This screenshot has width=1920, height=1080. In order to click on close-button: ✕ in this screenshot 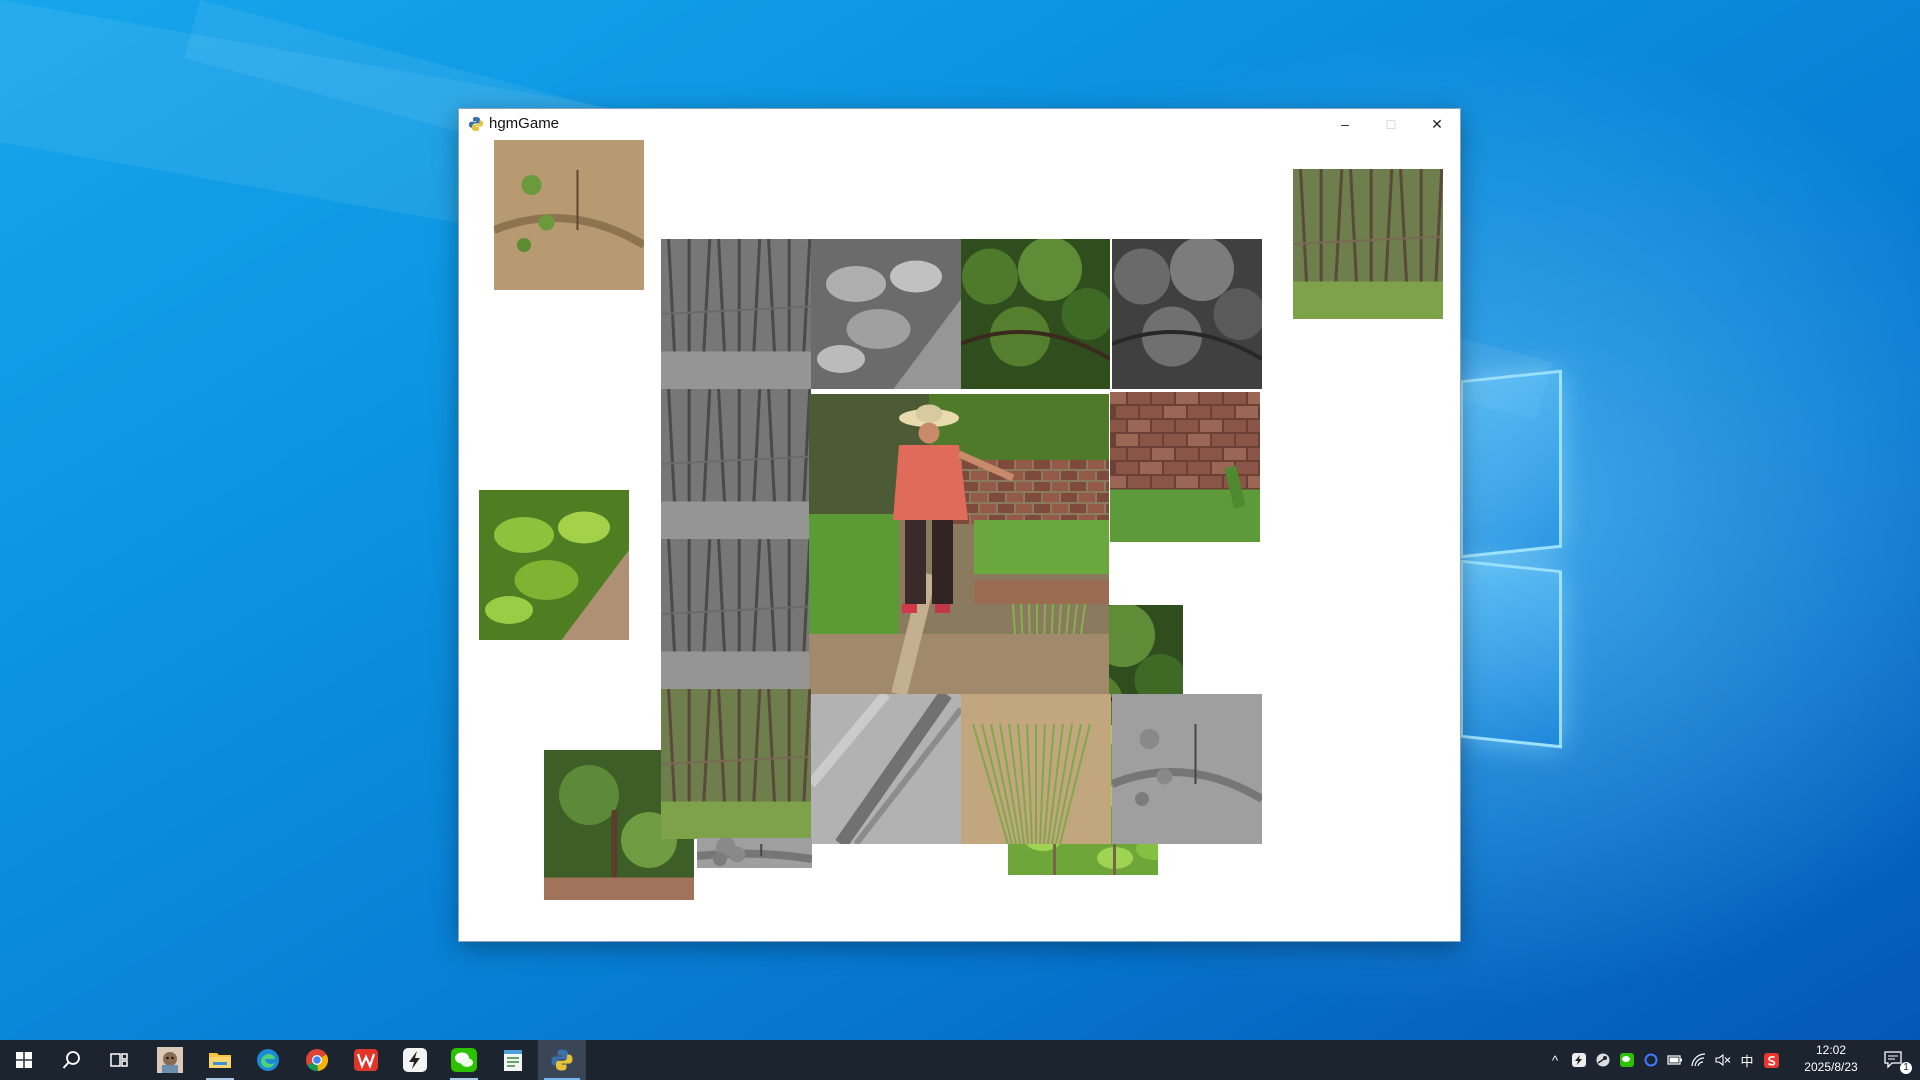, I will do `click(1437, 124)`.